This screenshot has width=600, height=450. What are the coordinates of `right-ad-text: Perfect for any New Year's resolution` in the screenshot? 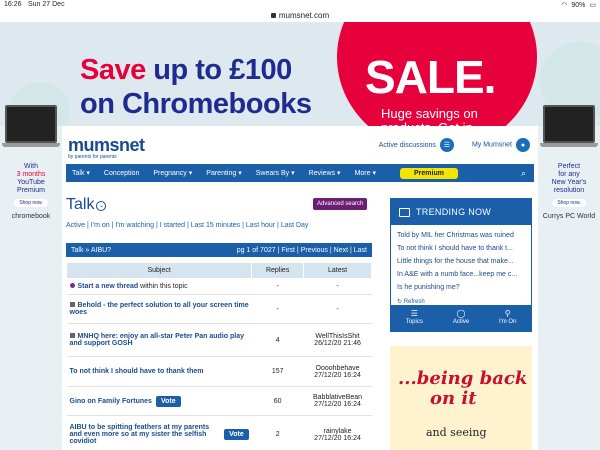 It's located at (569, 178).